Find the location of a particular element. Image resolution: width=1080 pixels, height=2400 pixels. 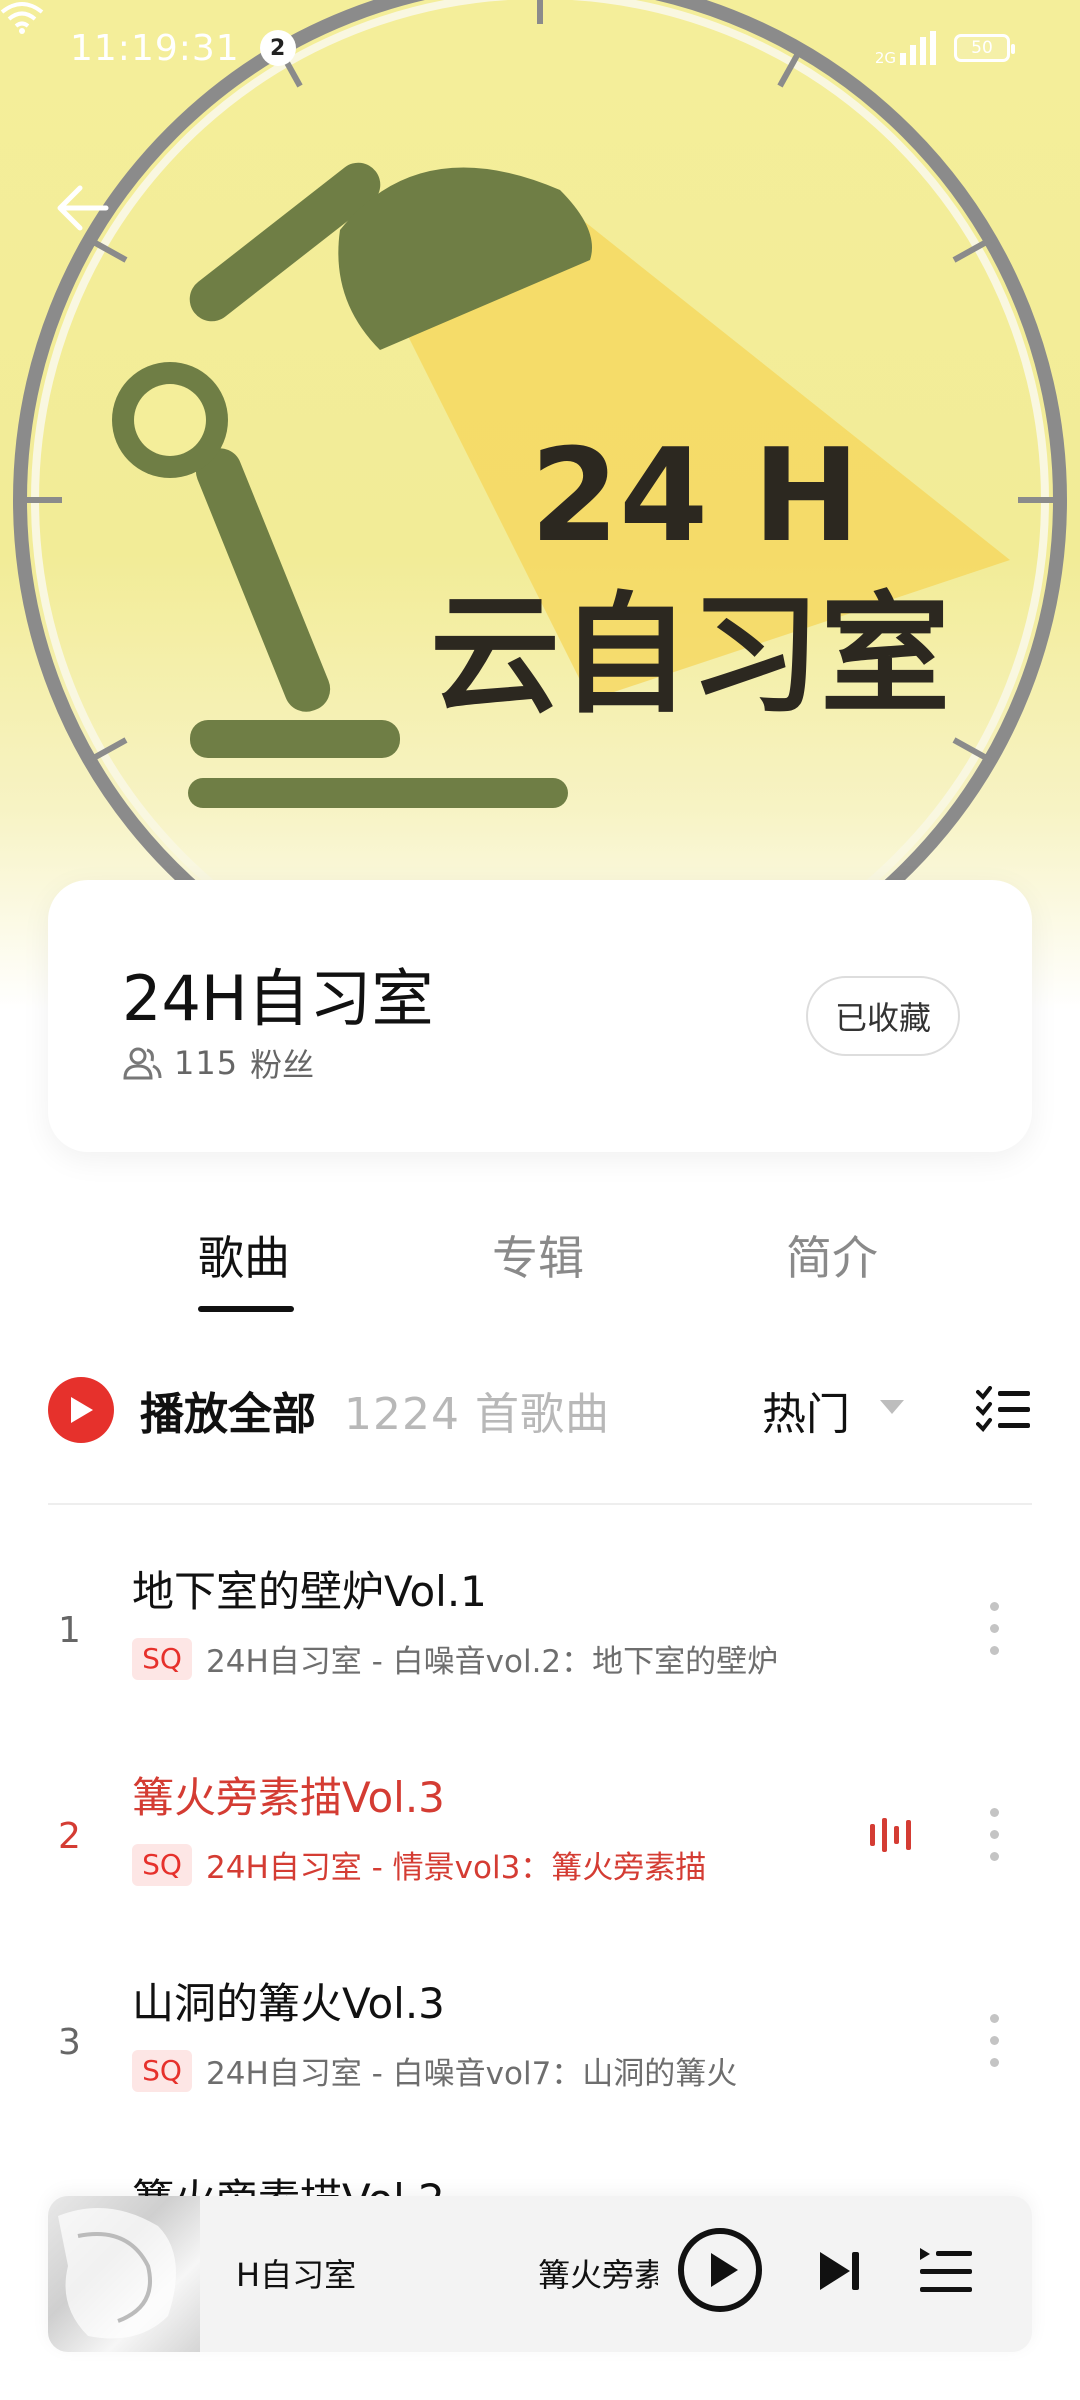

network-type: 2G is located at coordinates (885, 58).